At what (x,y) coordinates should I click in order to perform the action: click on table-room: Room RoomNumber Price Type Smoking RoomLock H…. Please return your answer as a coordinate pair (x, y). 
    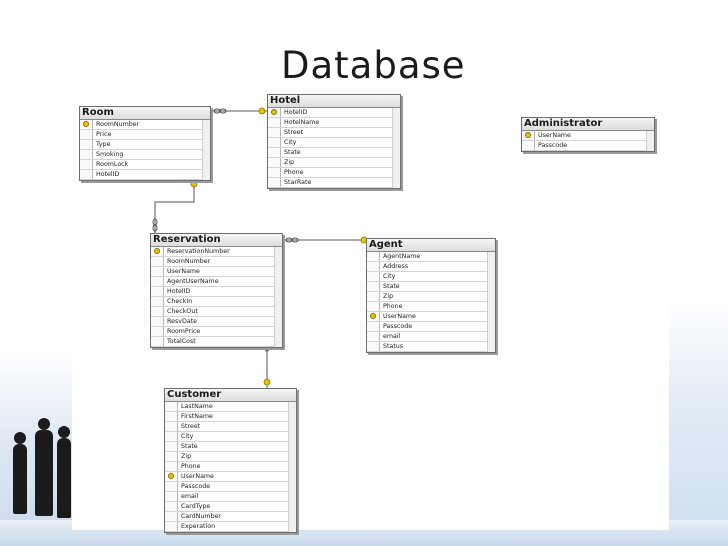
    Looking at the image, I should click on (145, 143).